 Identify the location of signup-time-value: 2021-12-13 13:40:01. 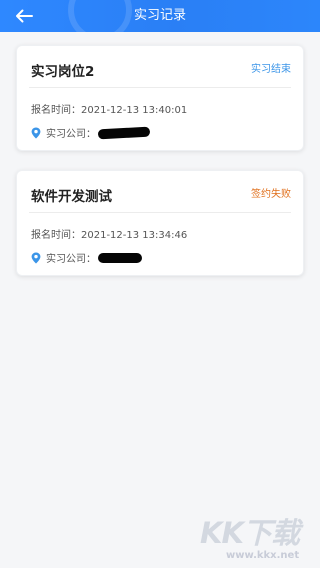
(134, 110).